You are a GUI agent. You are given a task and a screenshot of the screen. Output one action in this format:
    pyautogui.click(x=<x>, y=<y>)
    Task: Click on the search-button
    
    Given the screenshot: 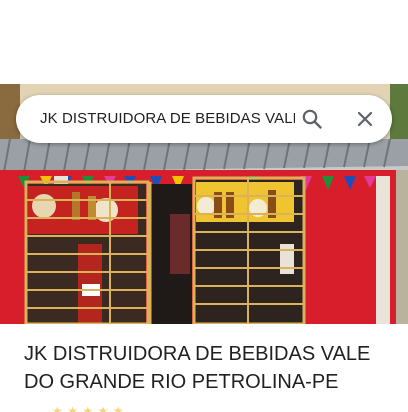 What is the action you would take?
    pyautogui.click(x=312, y=119)
    